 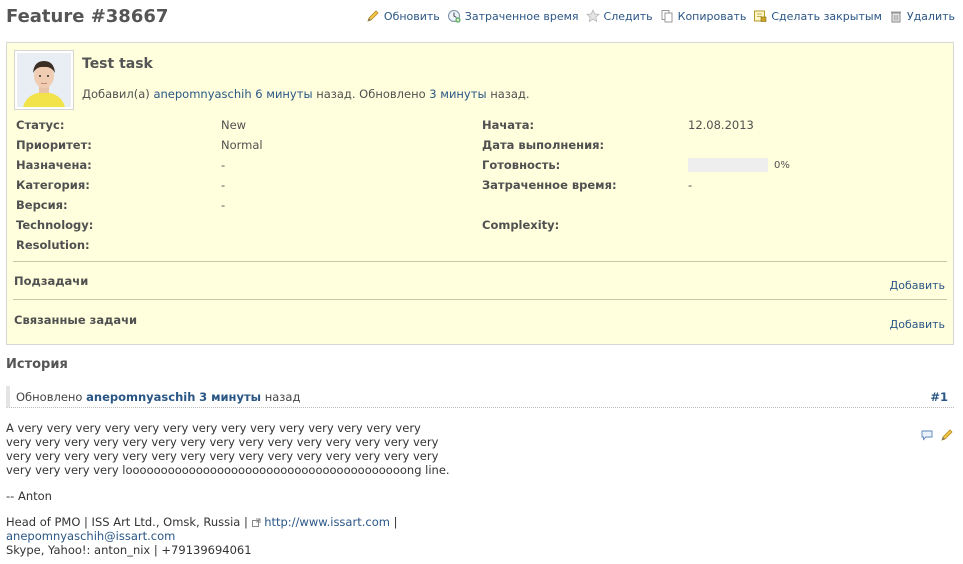 I want to click on avatar, so click(x=44, y=80).